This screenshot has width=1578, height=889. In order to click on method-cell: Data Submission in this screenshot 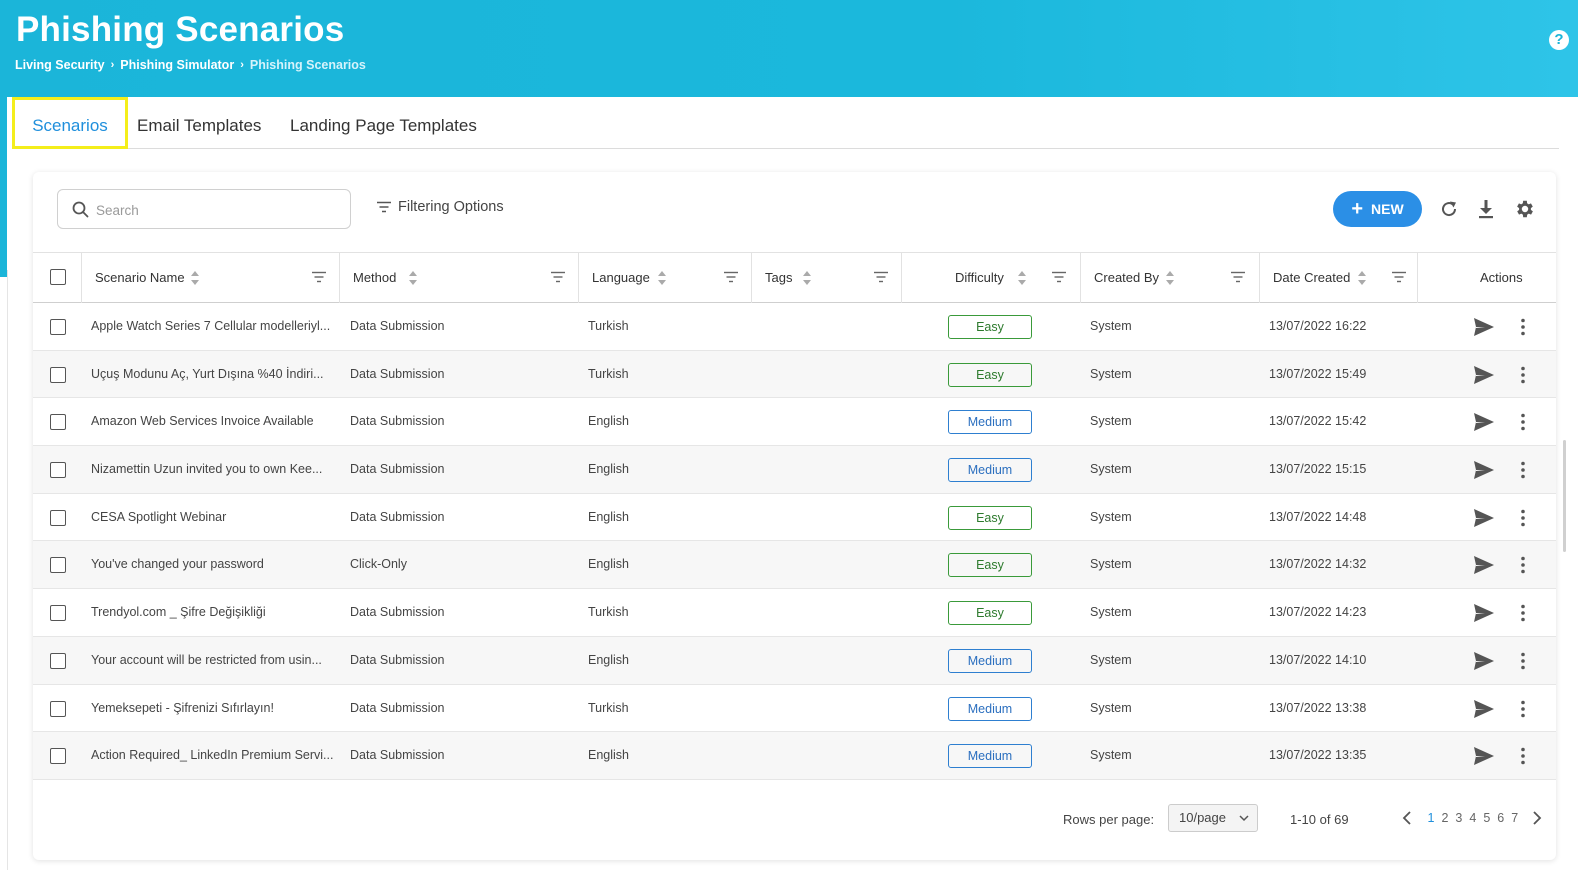, I will do `click(397, 469)`.